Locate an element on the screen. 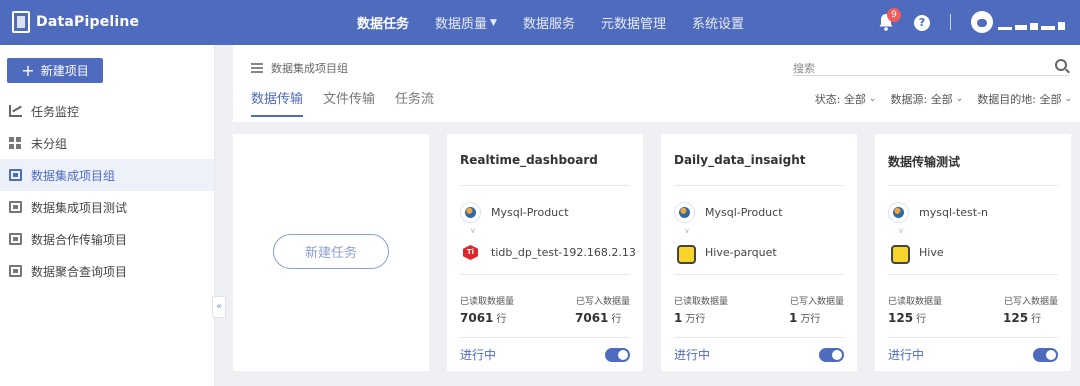 Image resolution: width=1080 pixels, height=386 pixels. sidebar-item-label: 数据聚合查询项目 is located at coordinates (79, 271).